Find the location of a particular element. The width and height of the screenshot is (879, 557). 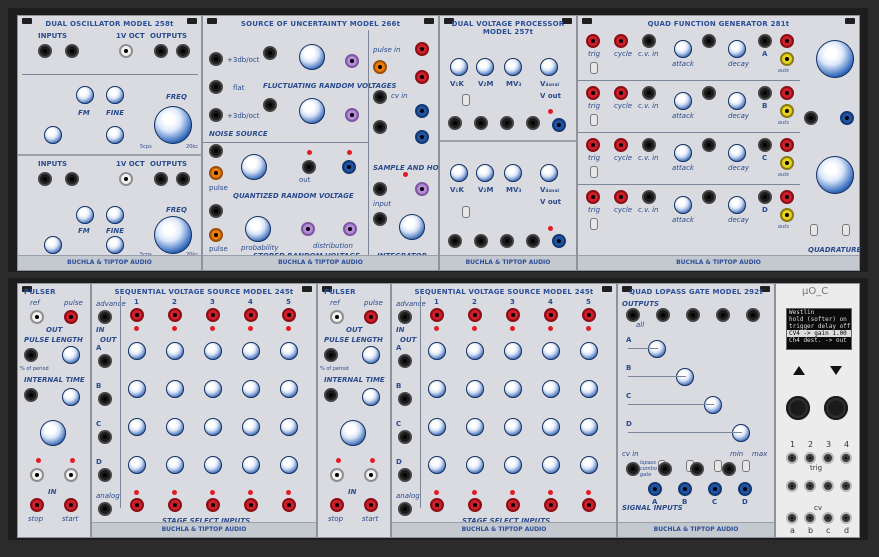

fluct-out-jack is located at coordinates (352, 115).